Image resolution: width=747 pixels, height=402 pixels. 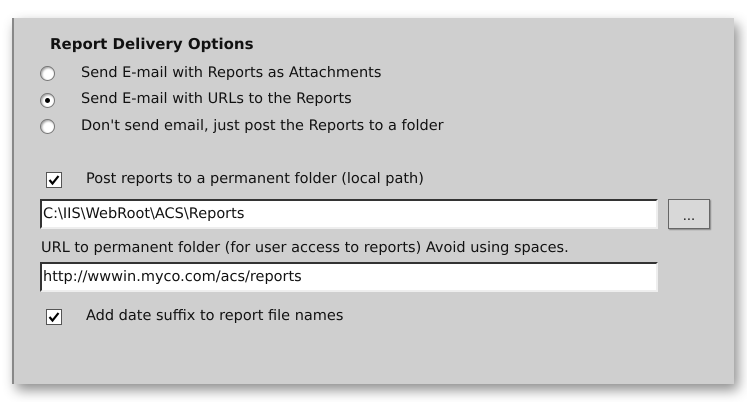 I want to click on checkbox-label: Add date suffix to report file names, so click(x=215, y=316).